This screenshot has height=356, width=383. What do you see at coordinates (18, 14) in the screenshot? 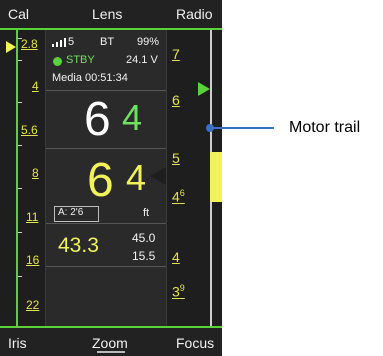
I see `tab-cal: Cal` at bounding box center [18, 14].